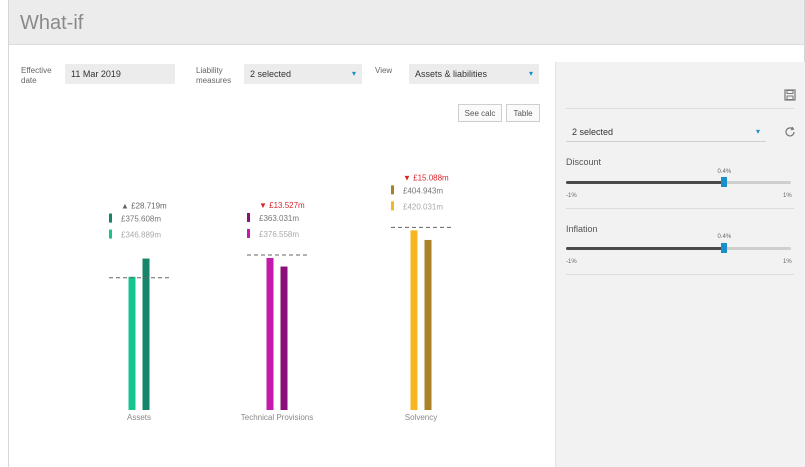 This screenshot has height=467, width=805. Describe the element at coordinates (139, 417) in the screenshot. I see `category-label: Assets` at that location.